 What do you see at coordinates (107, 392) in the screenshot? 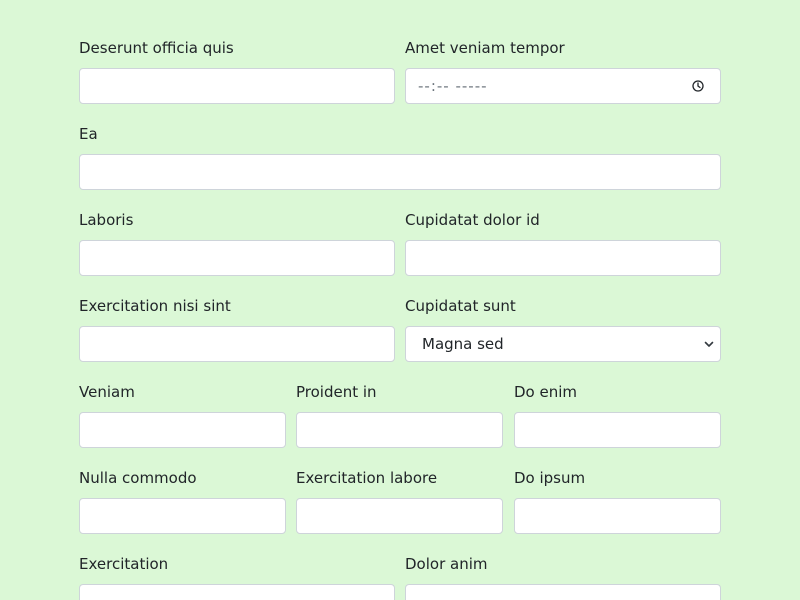
I see `field-label: Veniam` at bounding box center [107, 392].